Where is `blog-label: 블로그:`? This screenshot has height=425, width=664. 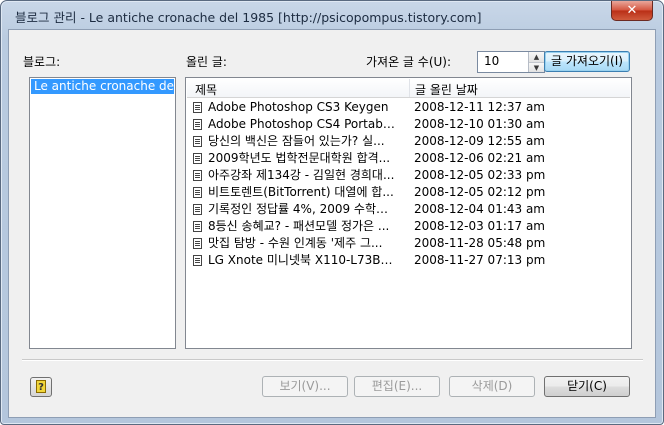
blog-label: 블로그: is located at coordinates (42, 62).